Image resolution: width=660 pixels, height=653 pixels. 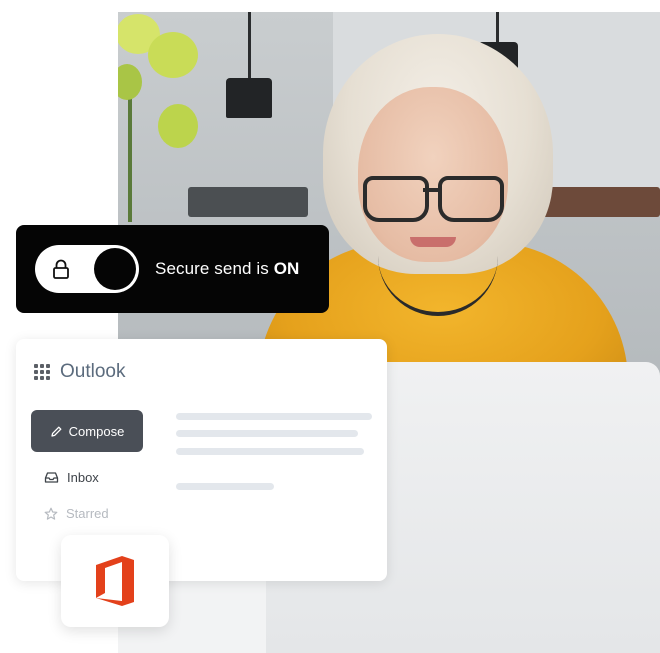 What do you see at coordinates (96, 431) in the screenshot?
I see `compose-label: Compose` at bounding box center [96, 431].